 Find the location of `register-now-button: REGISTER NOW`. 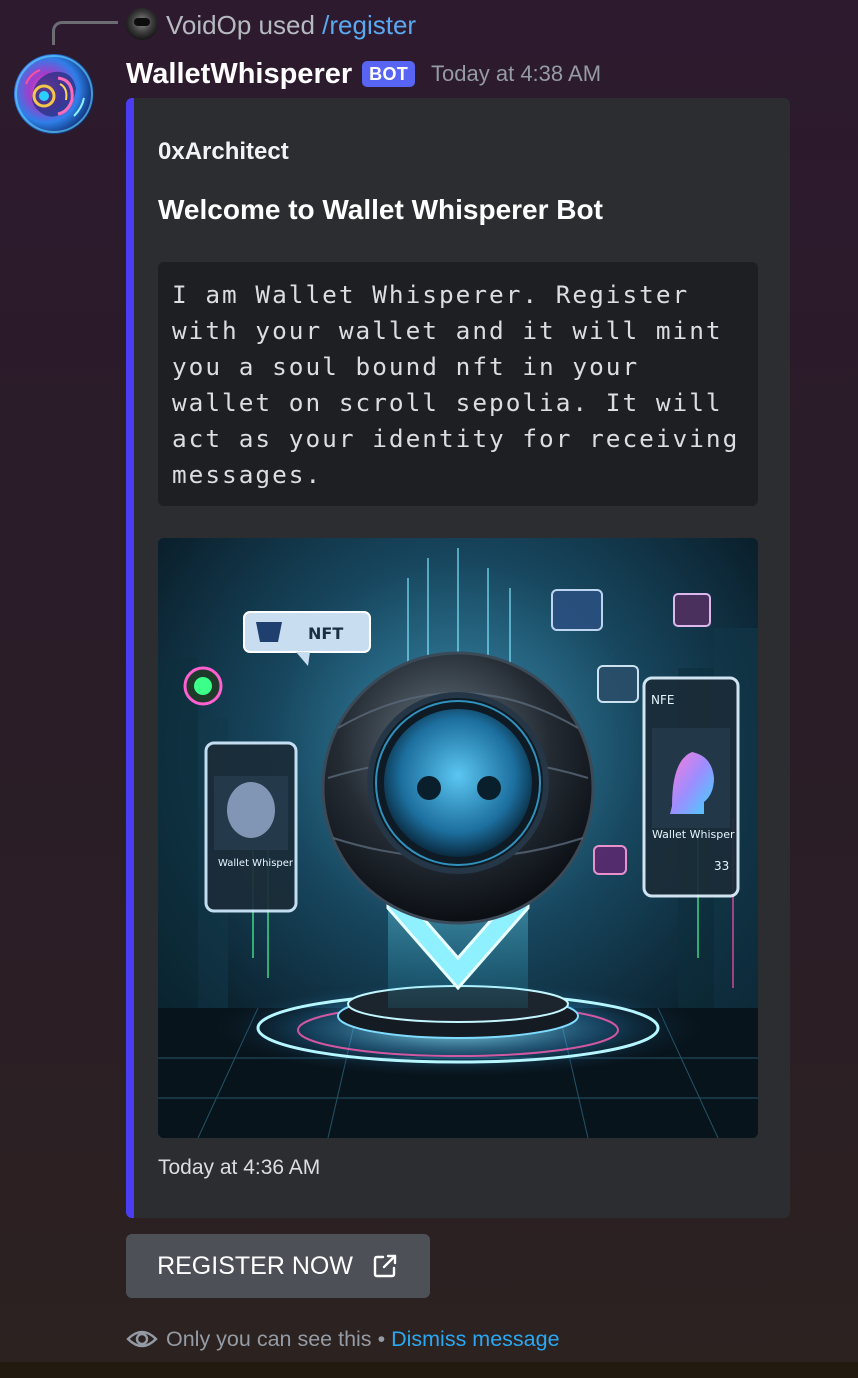

register-now-button: REGISTER NOW is located at coordinates (278, 1266).